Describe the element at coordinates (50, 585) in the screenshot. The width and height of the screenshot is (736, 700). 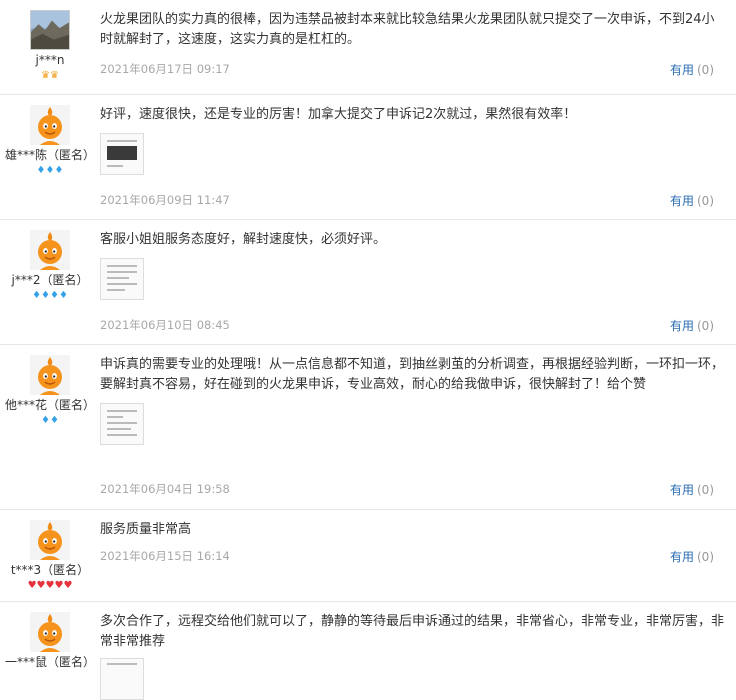
I see `heart-badge-icon: ♥♥♥♥♥` at that location.